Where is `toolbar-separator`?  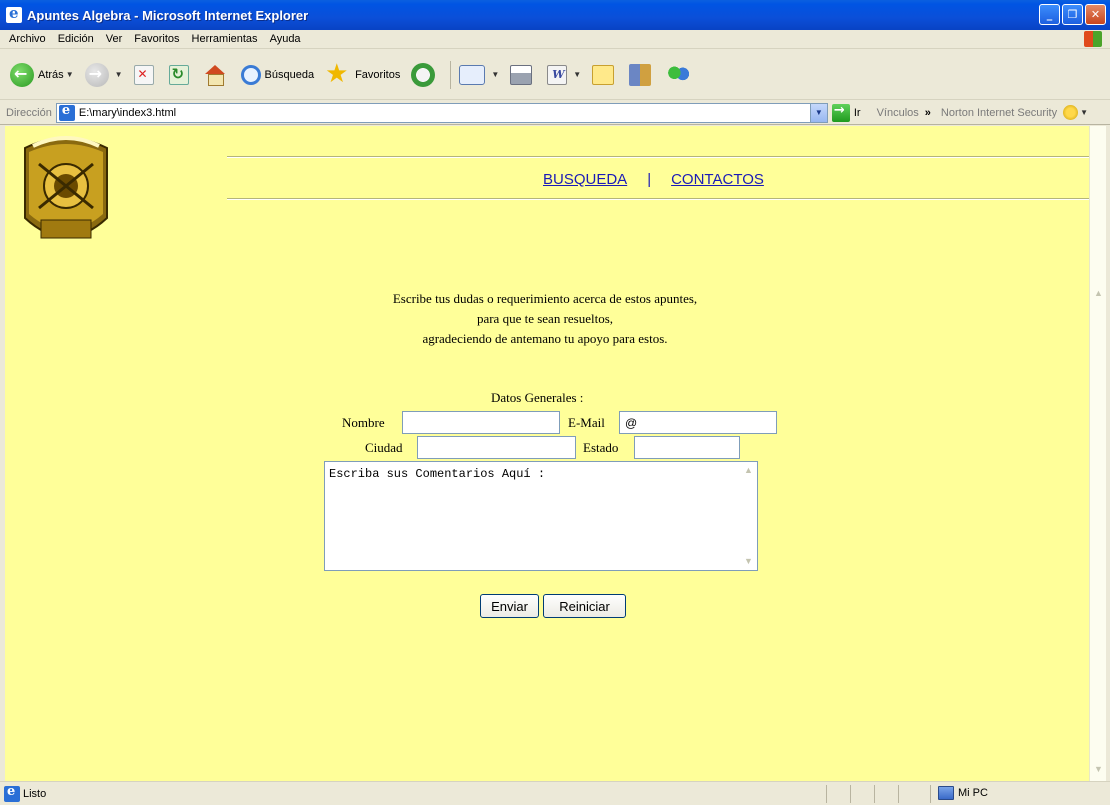
toolbar-separator is located at coordinates (451, 74).